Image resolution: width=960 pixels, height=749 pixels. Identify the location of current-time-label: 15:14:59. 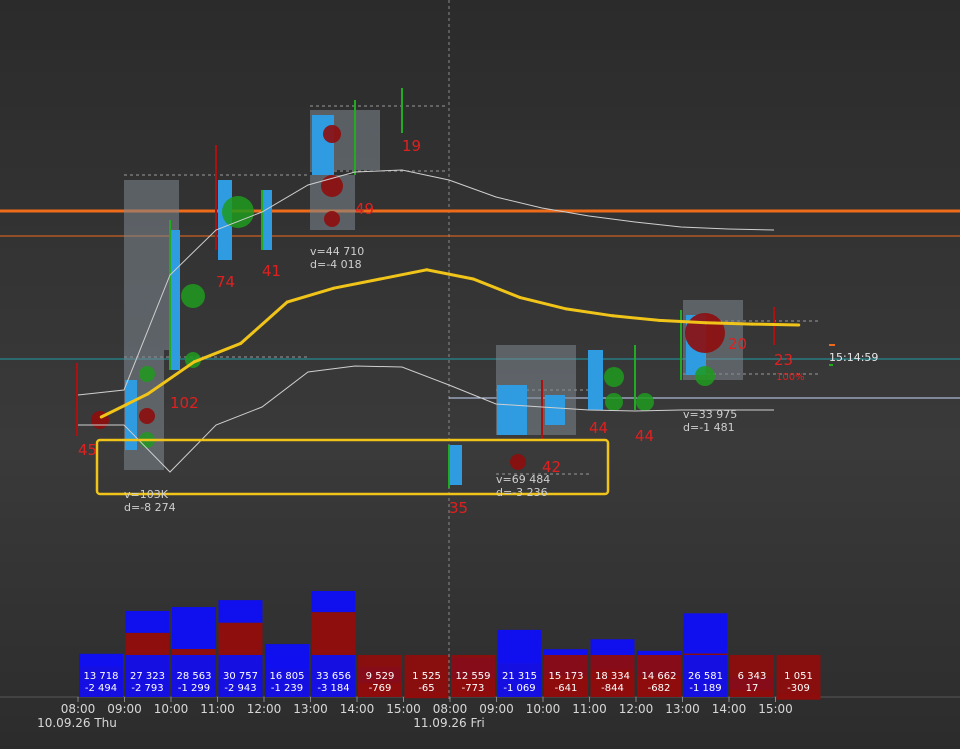
(853, 357).